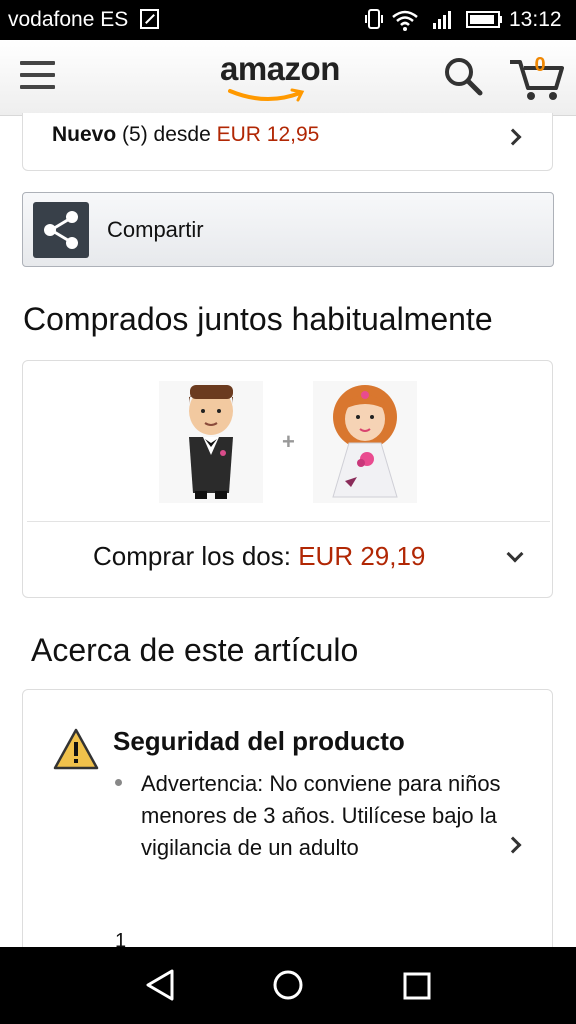  What do you see at coordinates (442, 20) in the screenshot?
I see `signal-icon` at bounding box center [442, 20].